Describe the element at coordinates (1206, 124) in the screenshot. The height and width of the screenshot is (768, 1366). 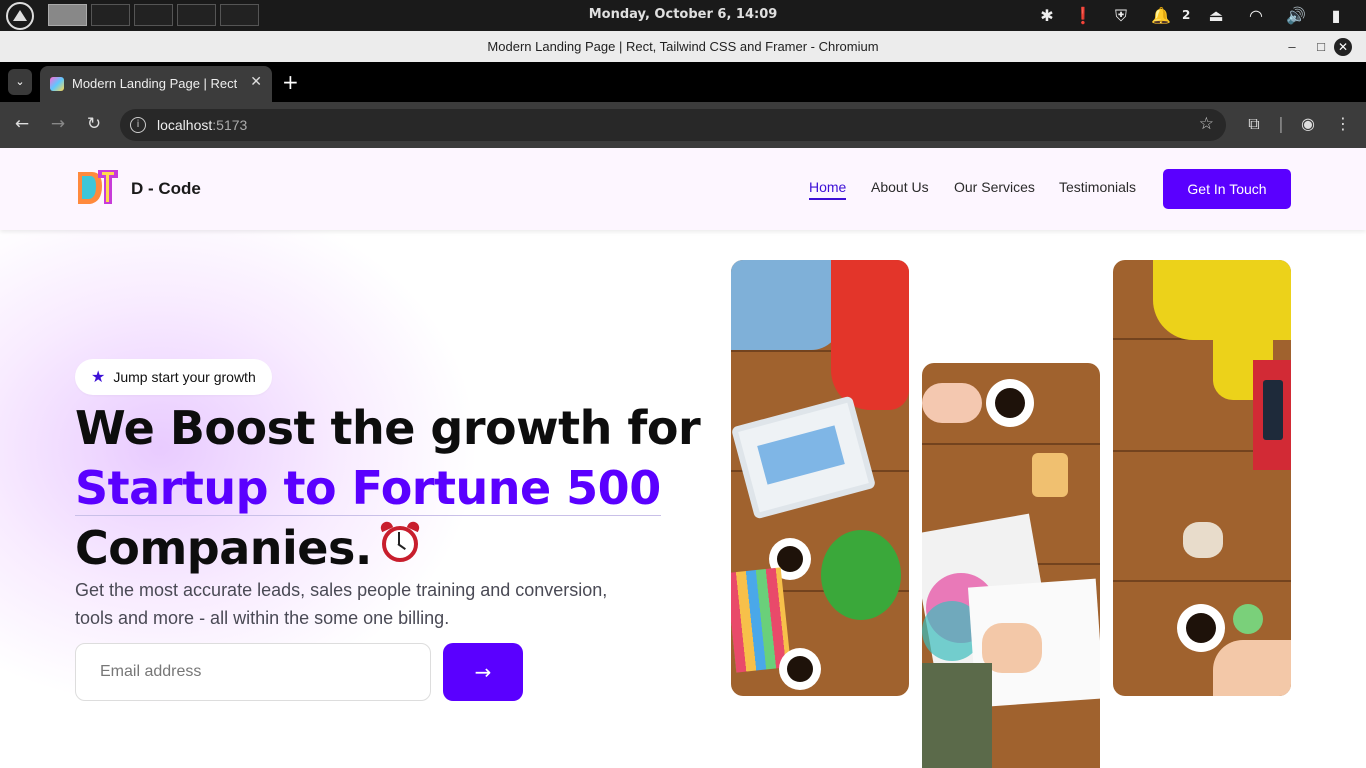
I see `bookmark-star-icon: ☆` at that location.